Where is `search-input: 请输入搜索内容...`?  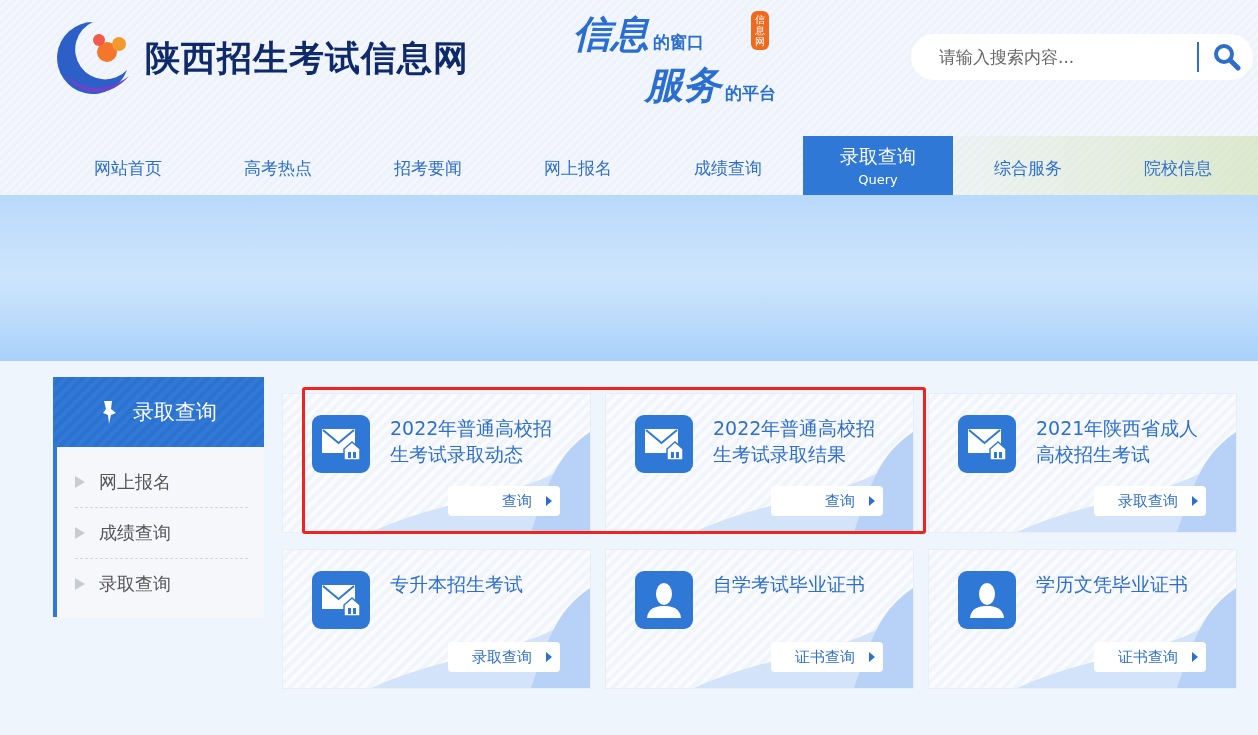 search-input: 请输入搜索内容... is located at coordinates (1067, 57).